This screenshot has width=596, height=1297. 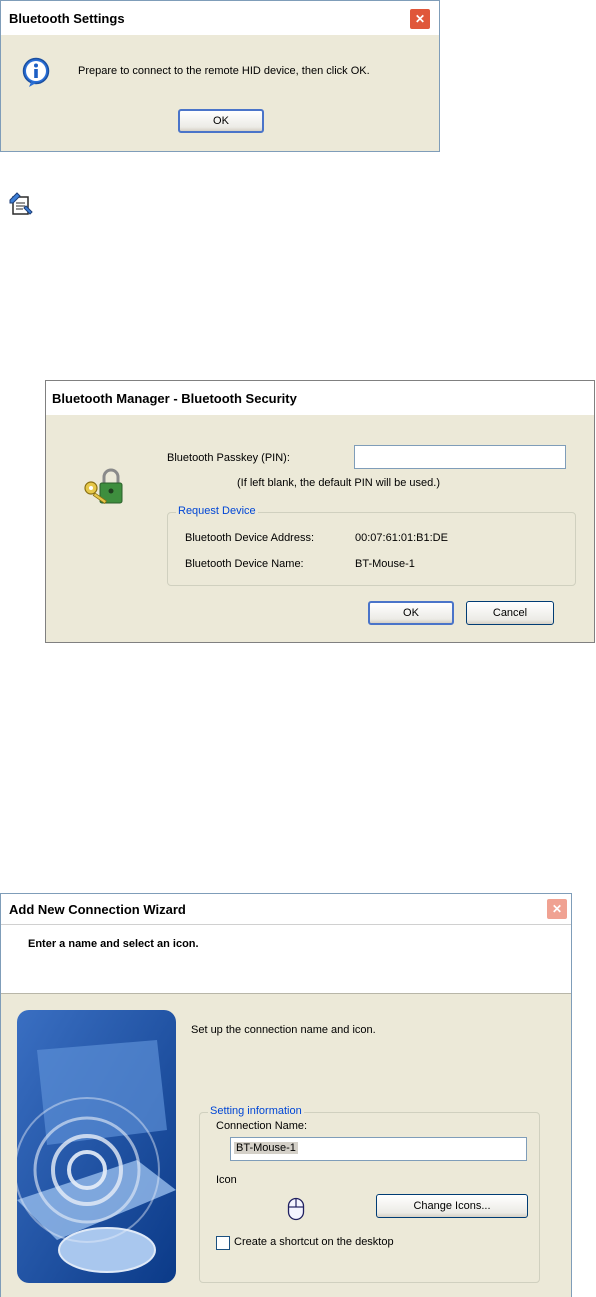 I want to click on wizard-illustration, so click(x=96, y=1146).